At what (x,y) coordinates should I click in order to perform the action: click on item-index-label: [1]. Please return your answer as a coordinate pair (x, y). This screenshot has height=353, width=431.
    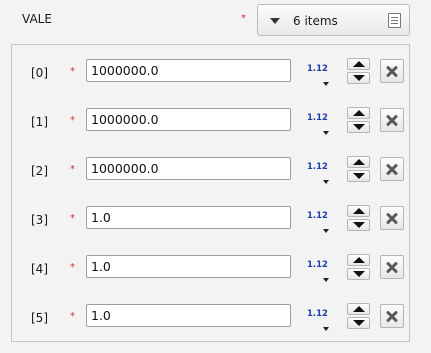
    Looking at the image, I should click on (39, 122).